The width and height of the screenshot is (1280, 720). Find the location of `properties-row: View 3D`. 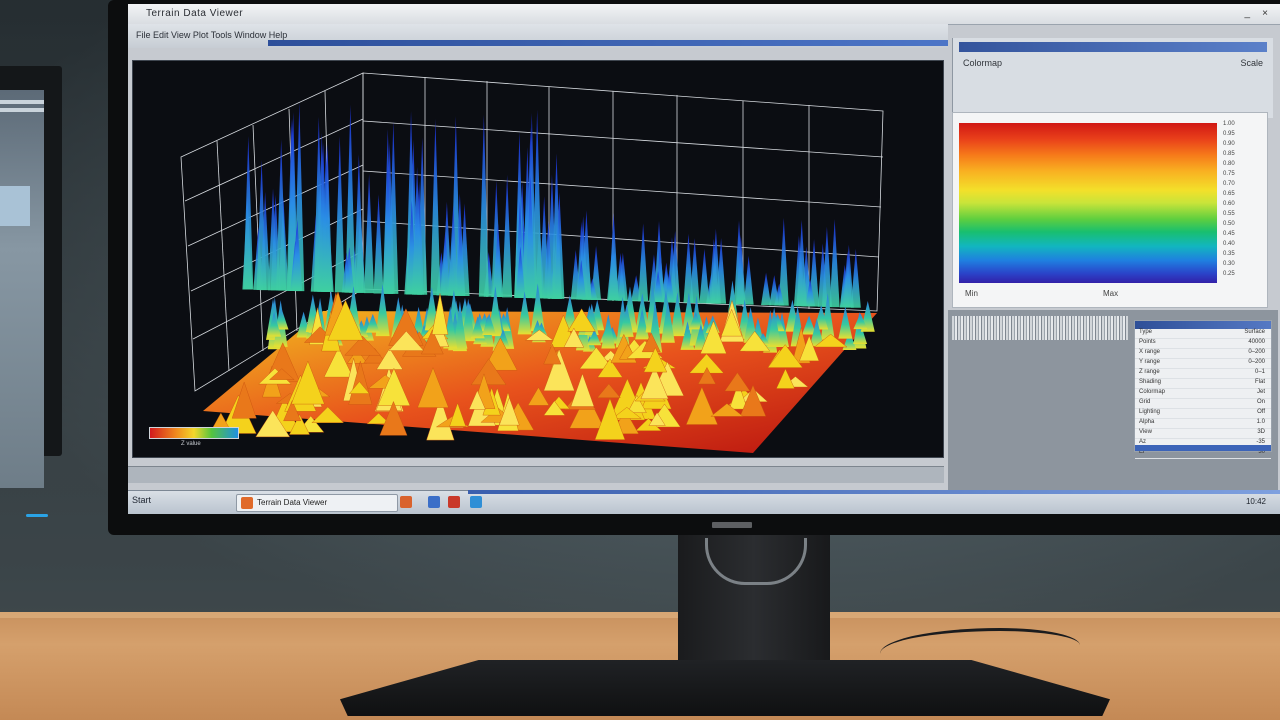

properties-row: View 3D is located at coordinates (1203, 434).